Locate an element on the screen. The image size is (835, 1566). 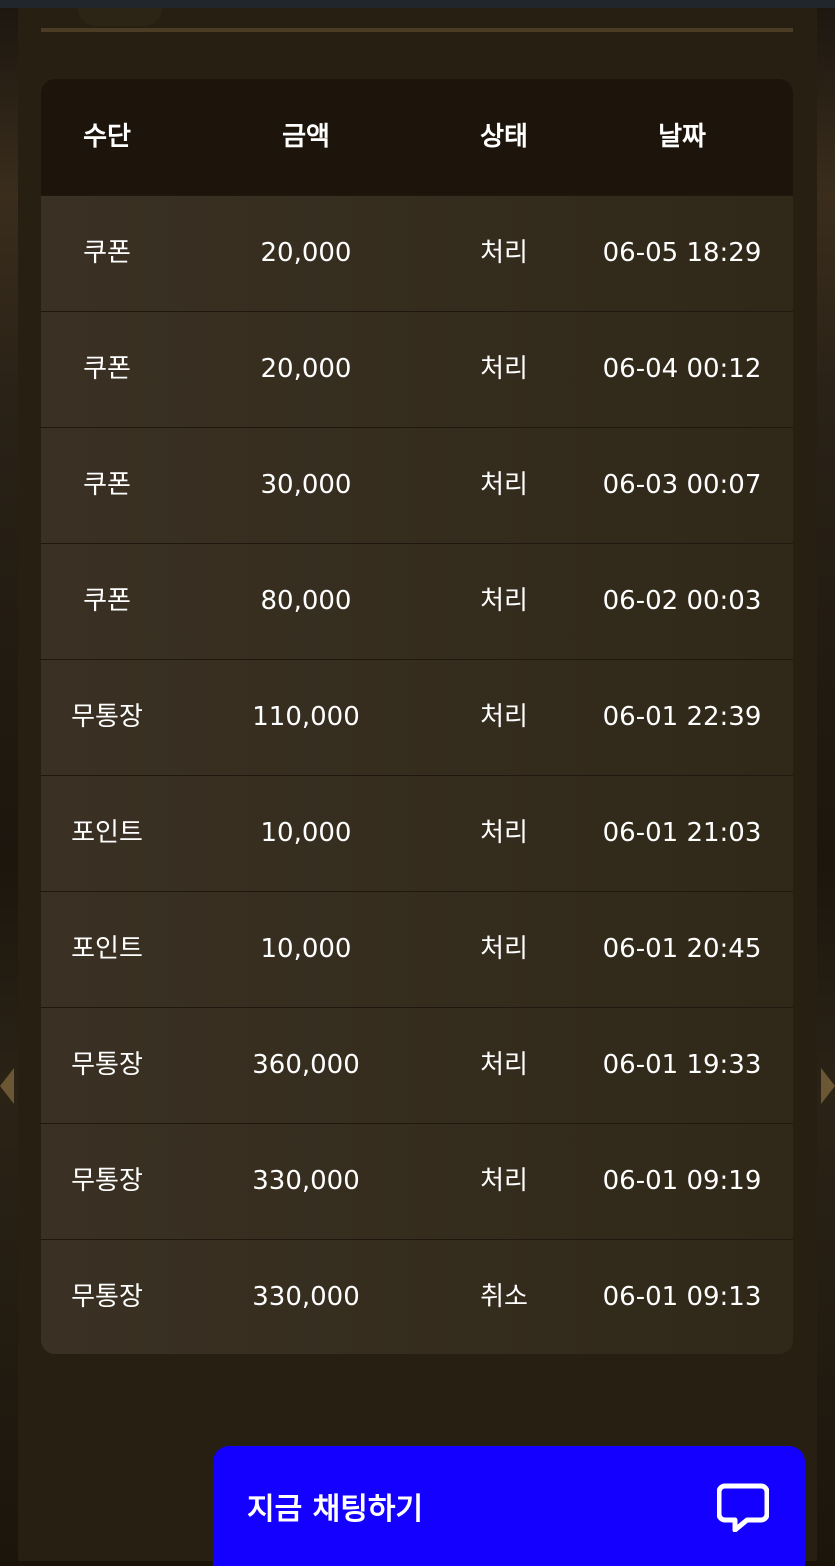
left-background is located at coordinates (9, 784).